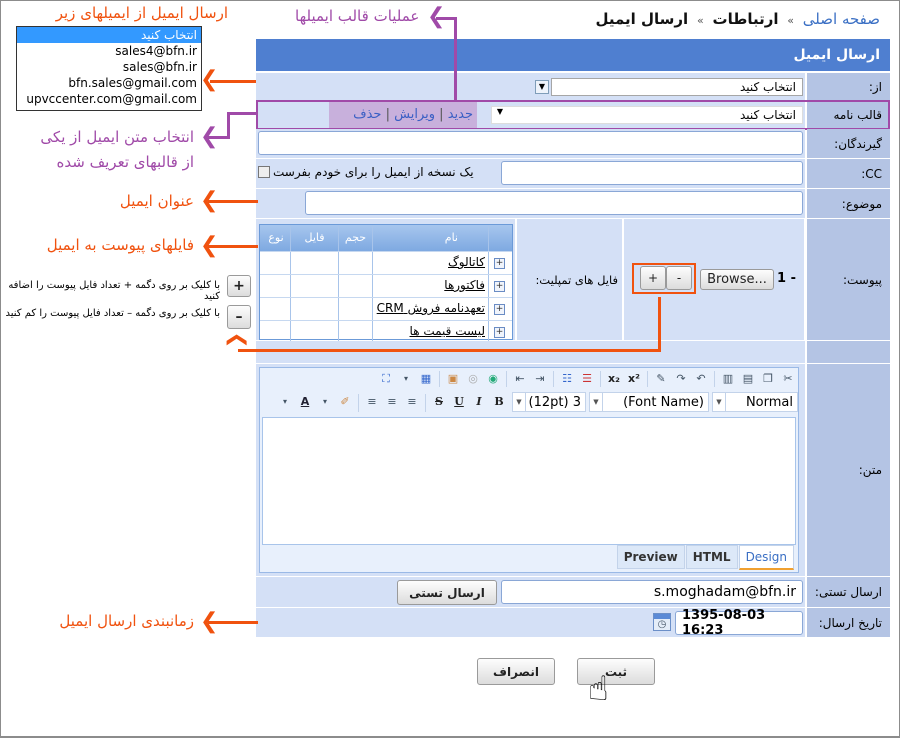 The height and width of the screenshot is (738, 900). I want to click on select-all-icon: ⛶, so click(386, 379).